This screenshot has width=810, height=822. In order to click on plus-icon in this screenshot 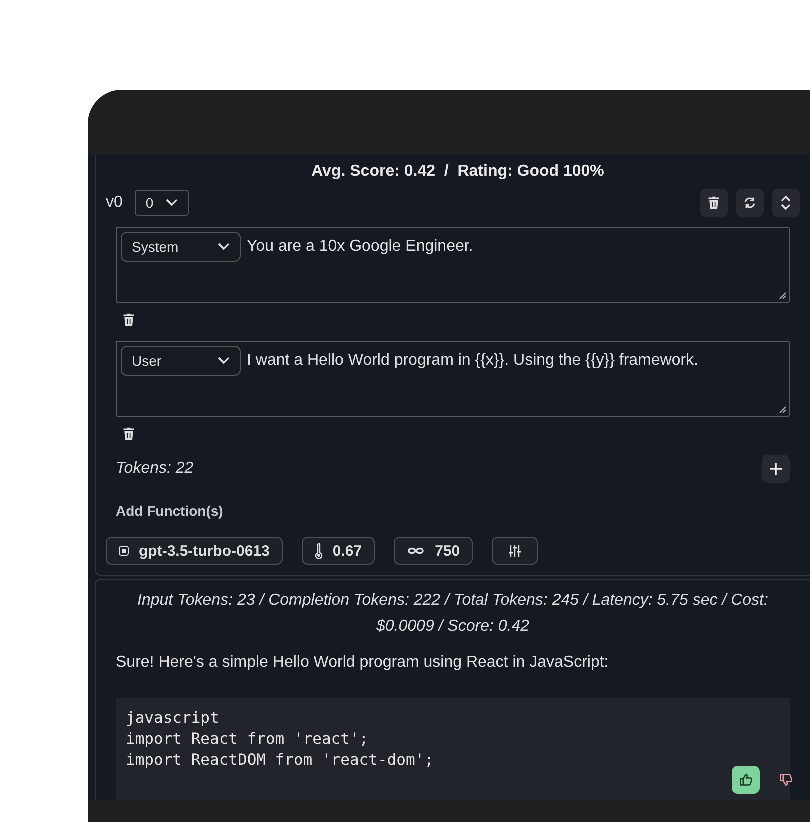, I will do `click(776, 469)`.